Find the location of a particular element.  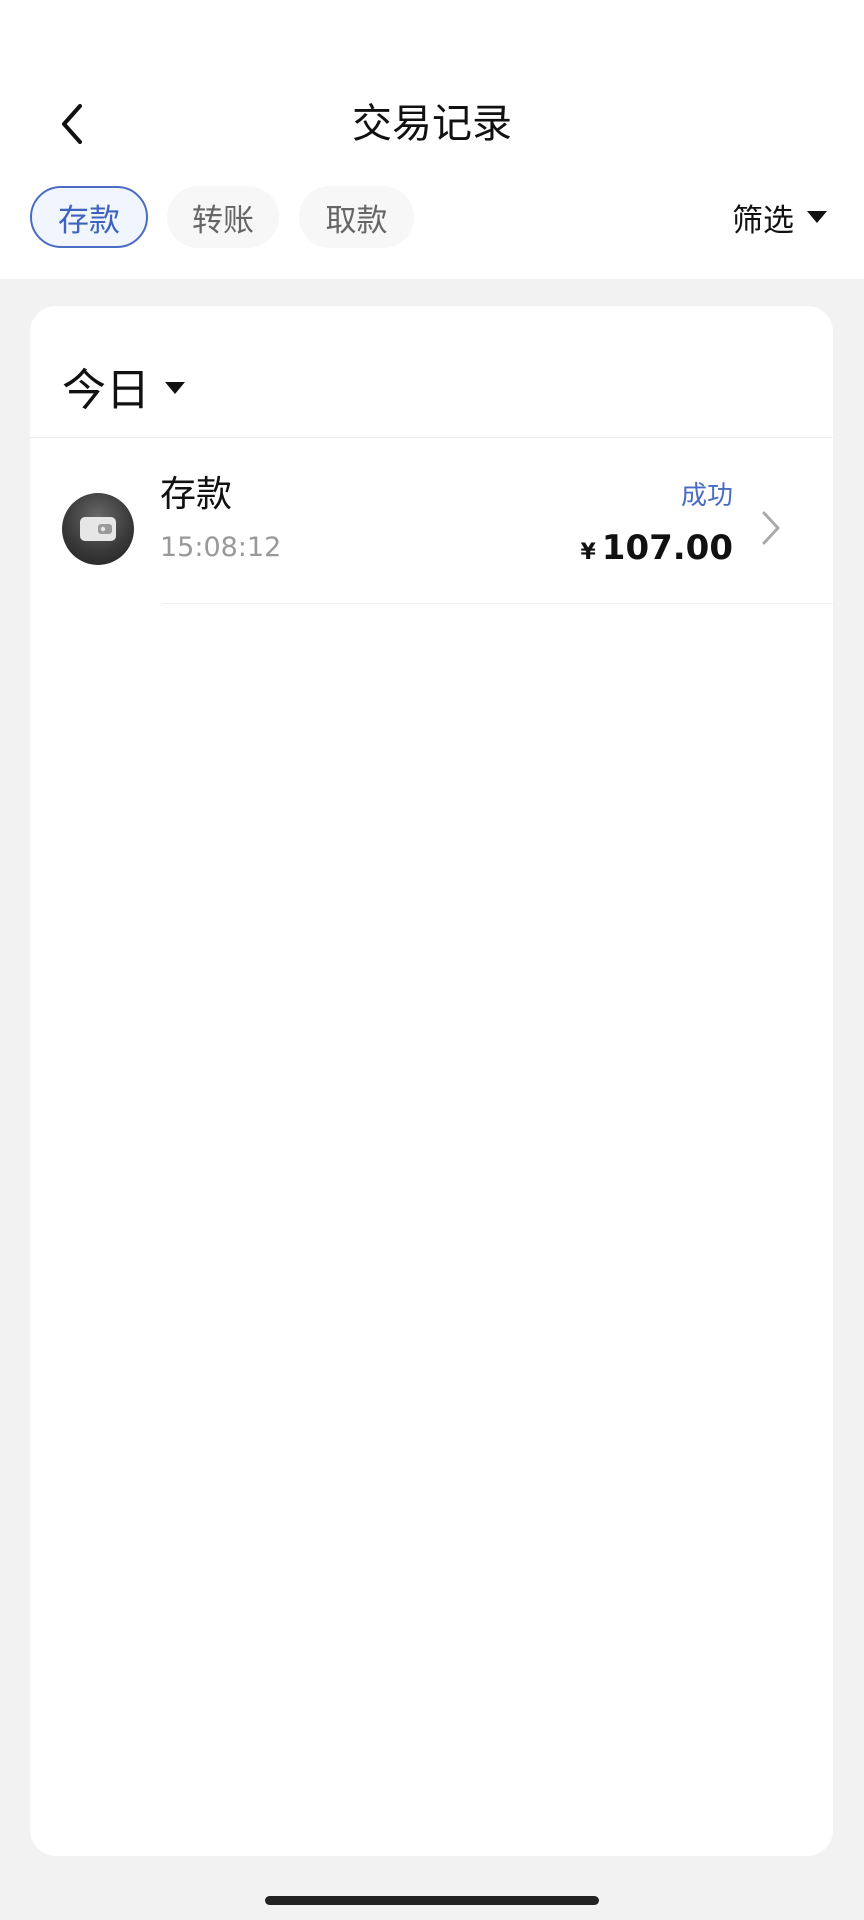

filter-label: 筛选 is located at coordinates (763, 220).